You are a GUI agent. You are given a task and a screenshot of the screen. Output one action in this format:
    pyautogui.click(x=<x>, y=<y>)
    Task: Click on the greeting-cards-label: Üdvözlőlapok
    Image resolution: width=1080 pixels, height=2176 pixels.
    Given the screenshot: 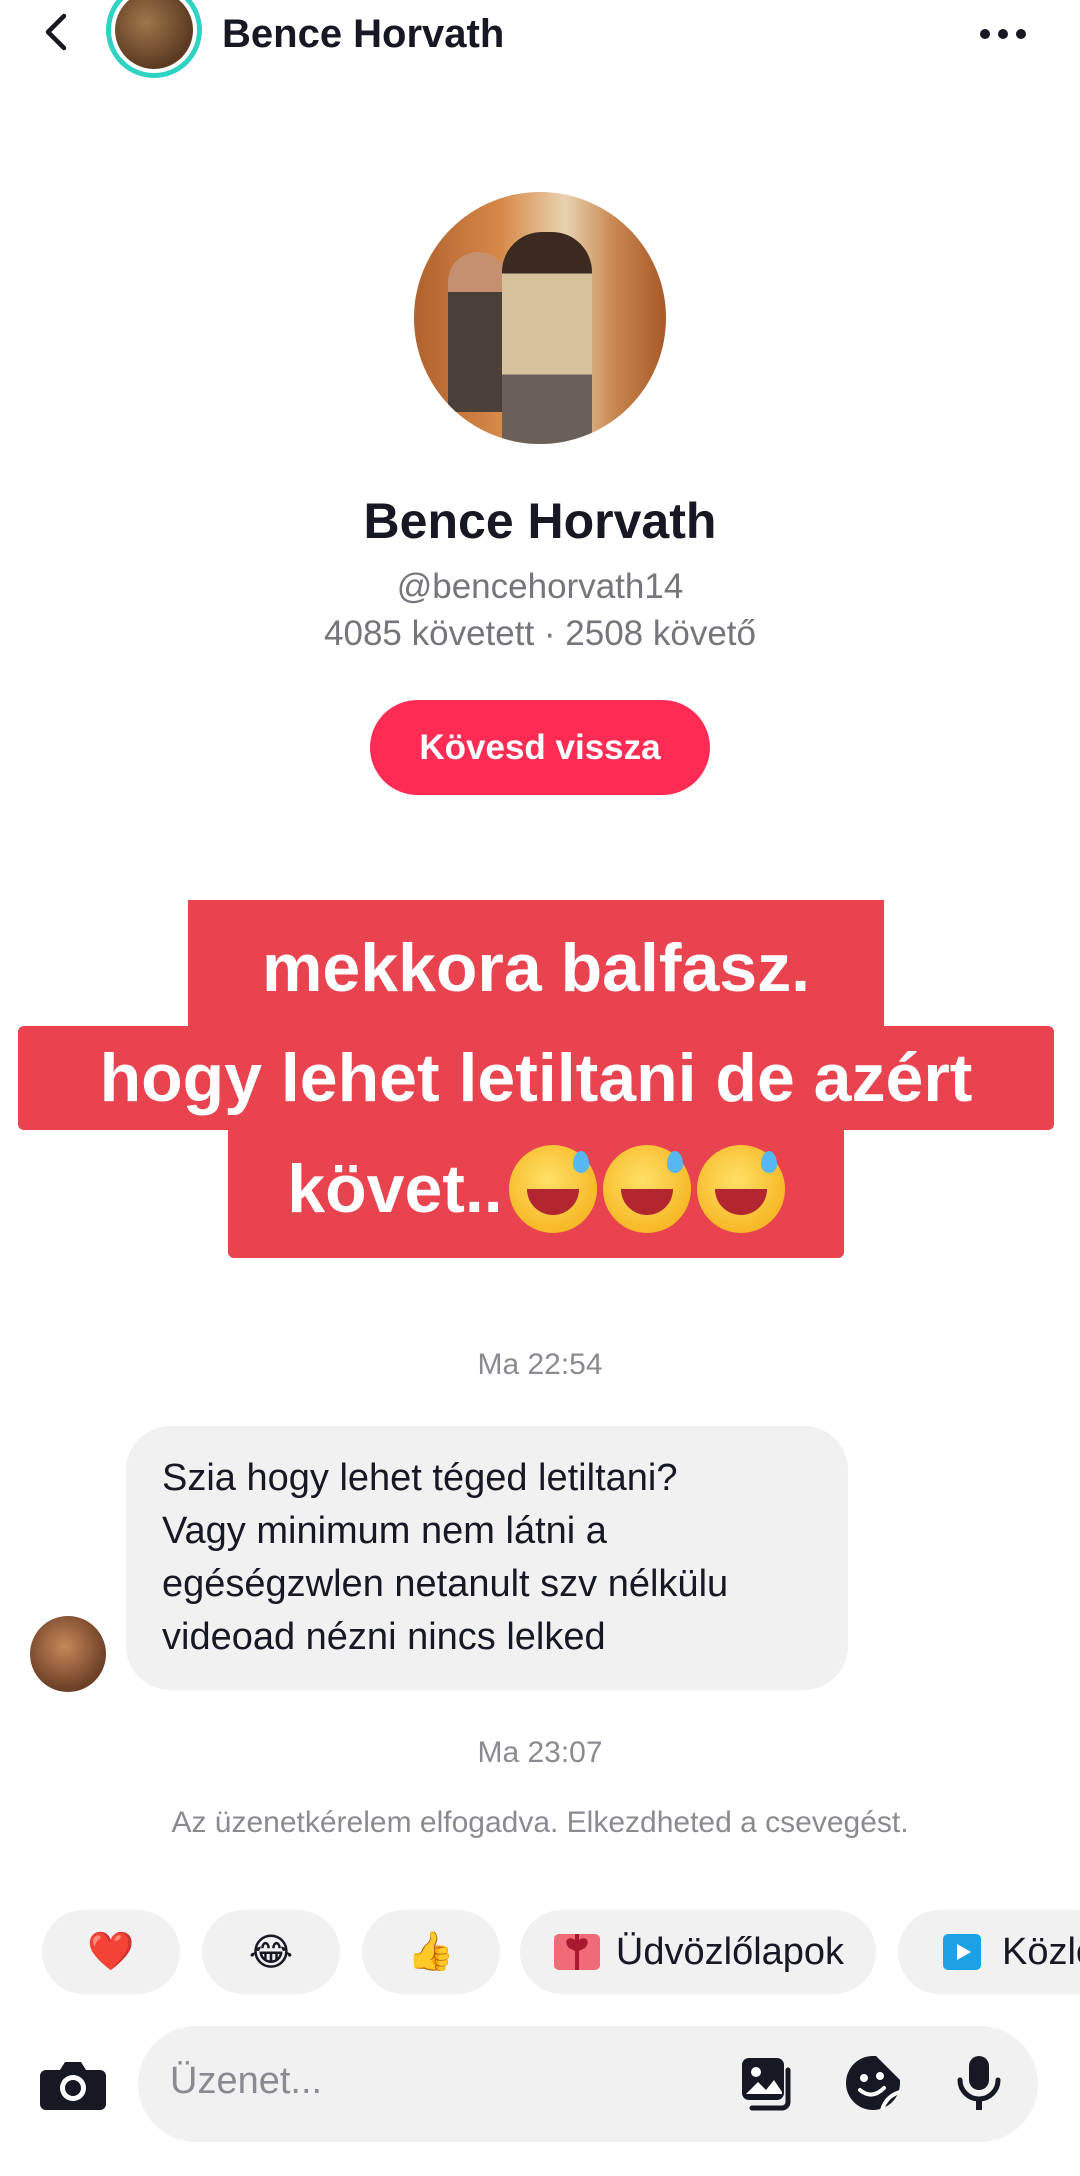 What is the action you would take?
    pyautogui.click(x=730, y=1951)
    